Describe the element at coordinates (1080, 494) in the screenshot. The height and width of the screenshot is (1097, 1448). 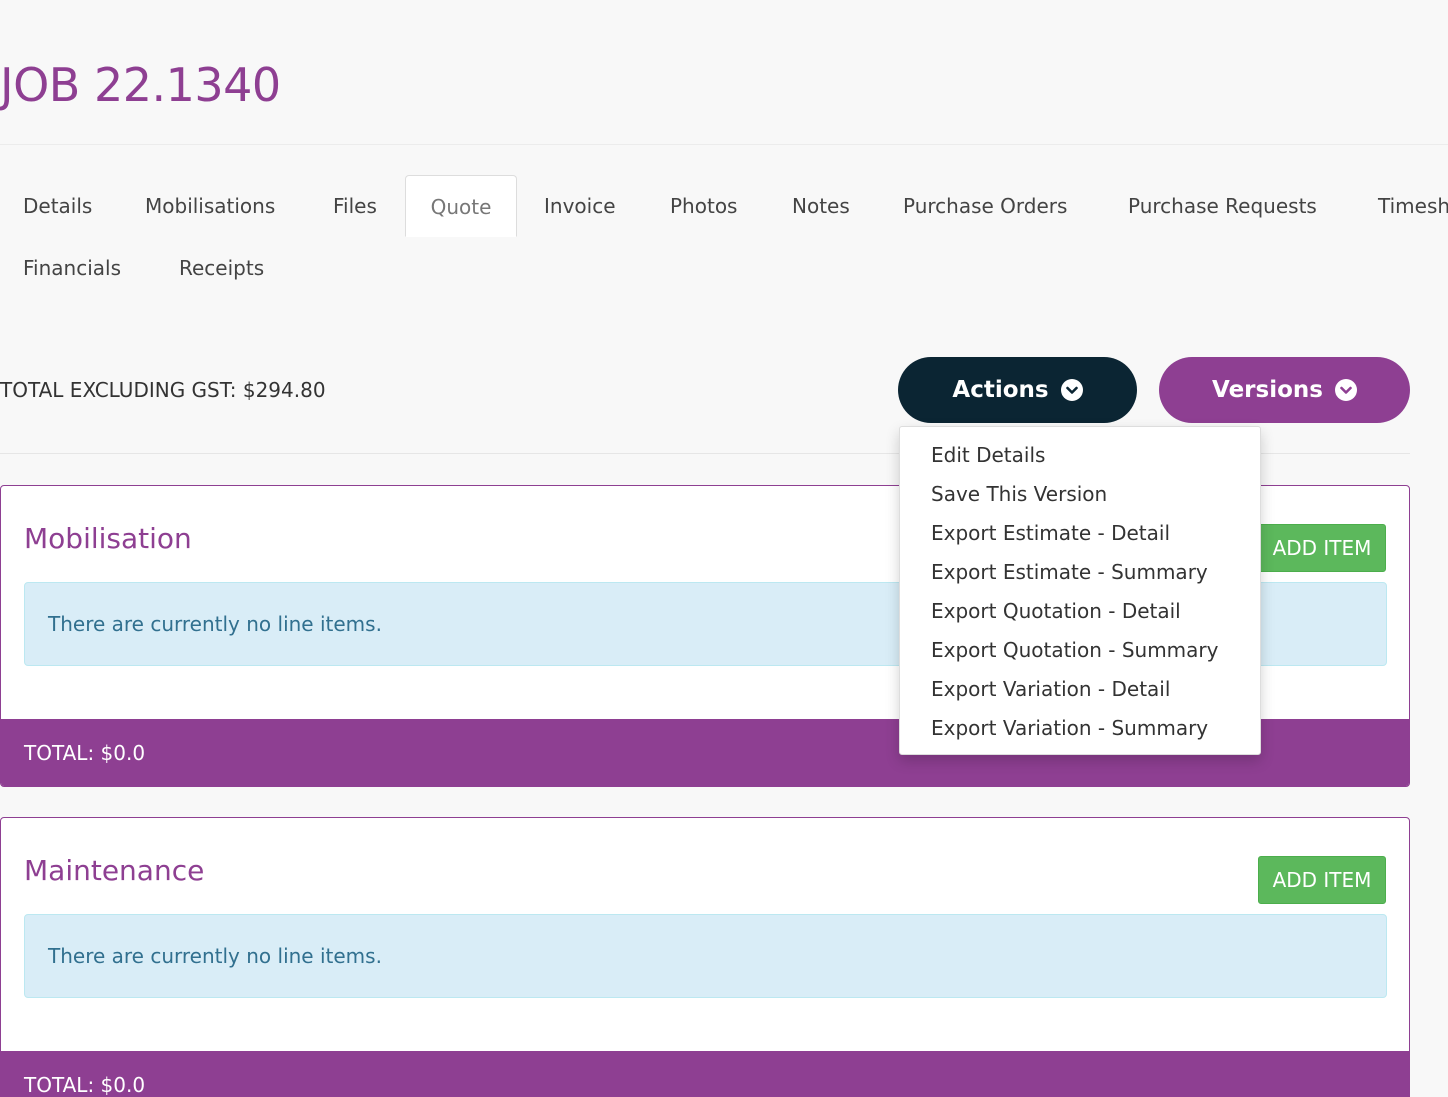
I see `menu-item-save-version: Save This Version` at that location.